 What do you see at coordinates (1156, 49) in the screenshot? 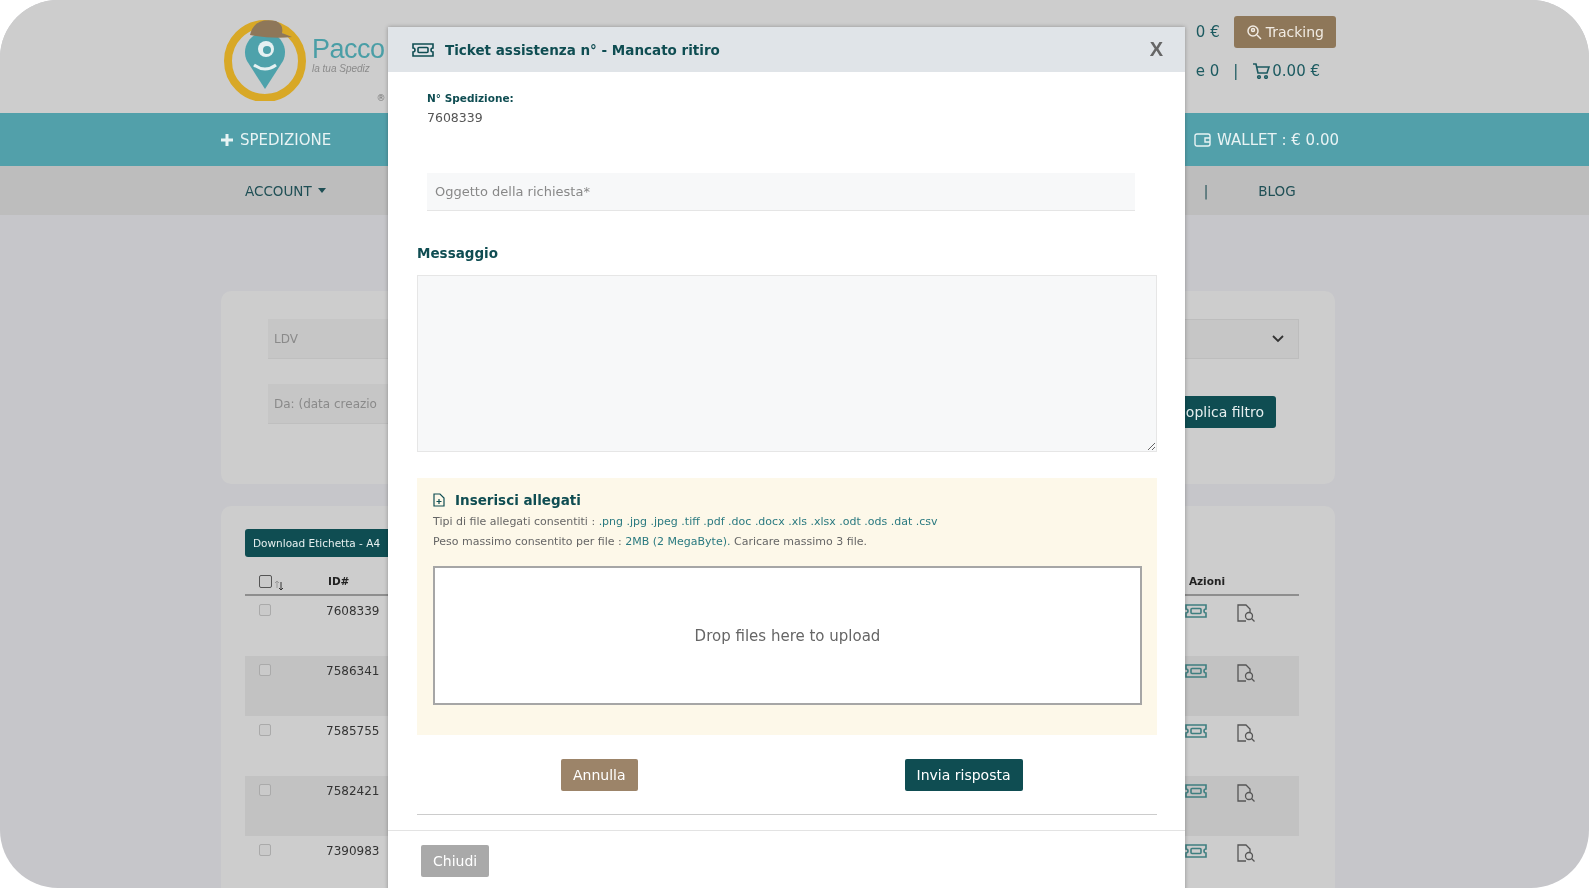
I see `close-button: X` at bounding box center [1156, 49].